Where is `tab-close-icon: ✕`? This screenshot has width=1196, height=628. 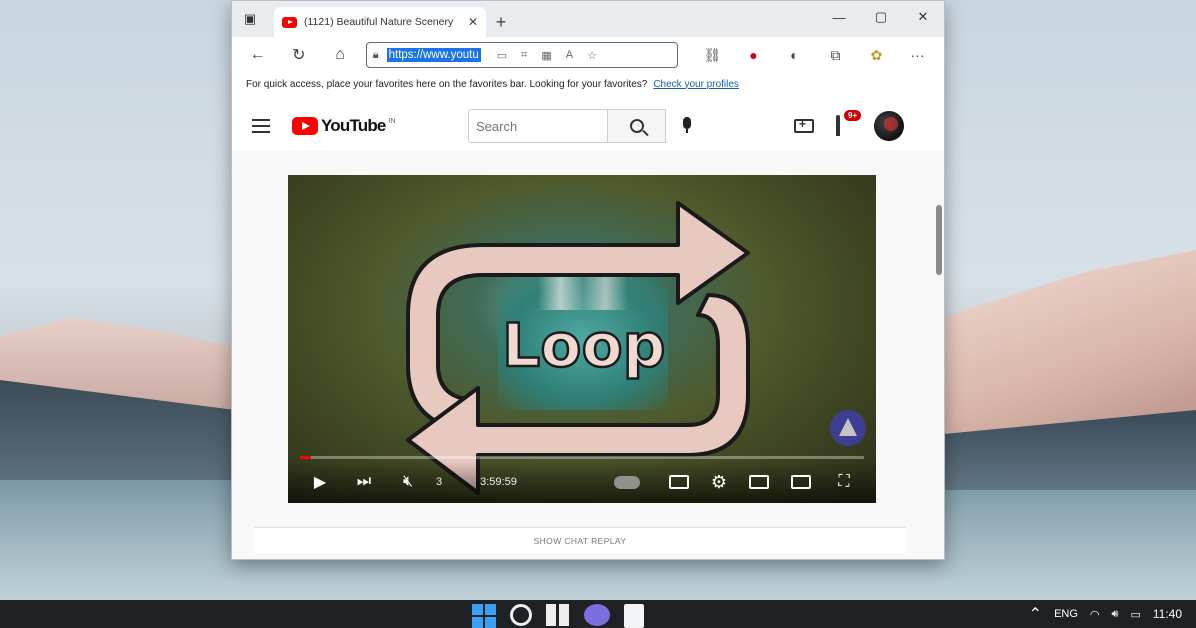 tab-close-icon: ✕ is located at coordinates (473, 22).